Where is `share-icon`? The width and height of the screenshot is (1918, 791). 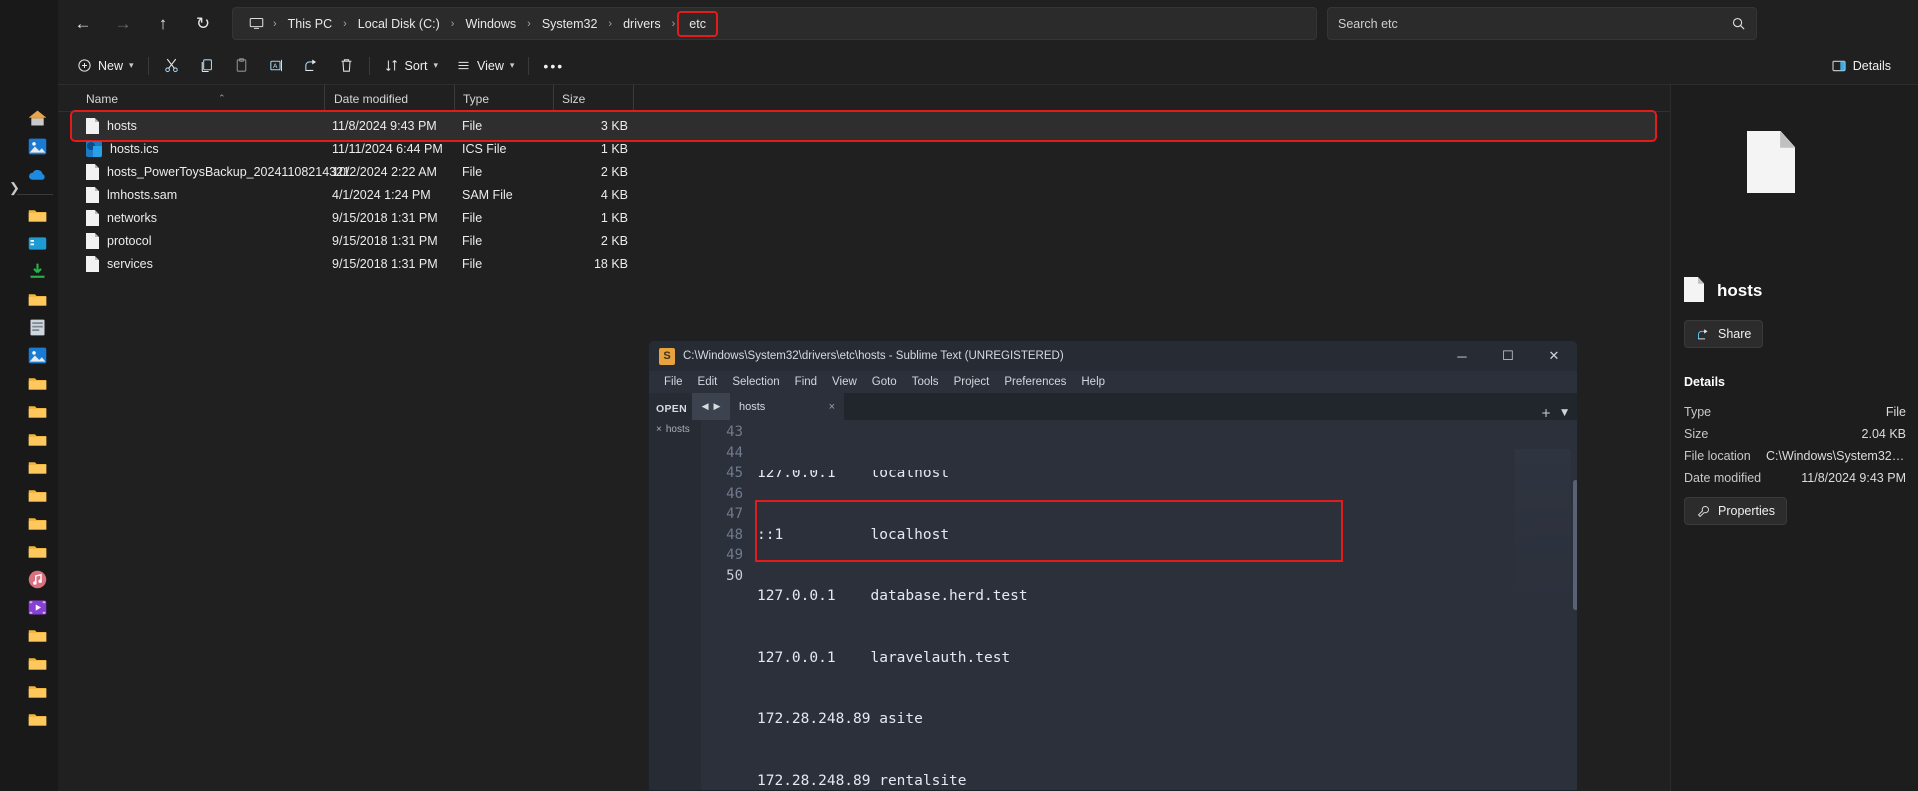
share-icon is located at coordinates (1703, 333).